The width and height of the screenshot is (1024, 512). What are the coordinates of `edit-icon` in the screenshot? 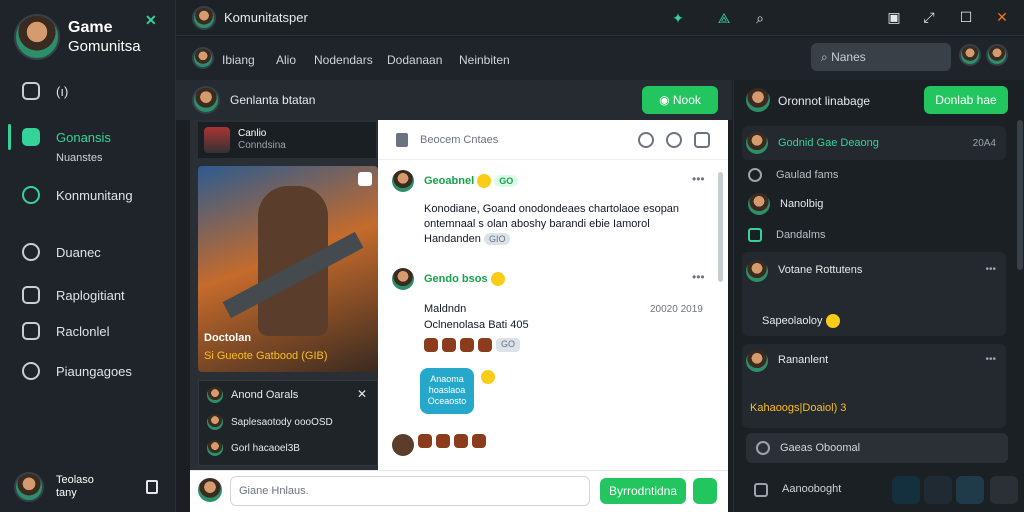 It's located at (31, 295).